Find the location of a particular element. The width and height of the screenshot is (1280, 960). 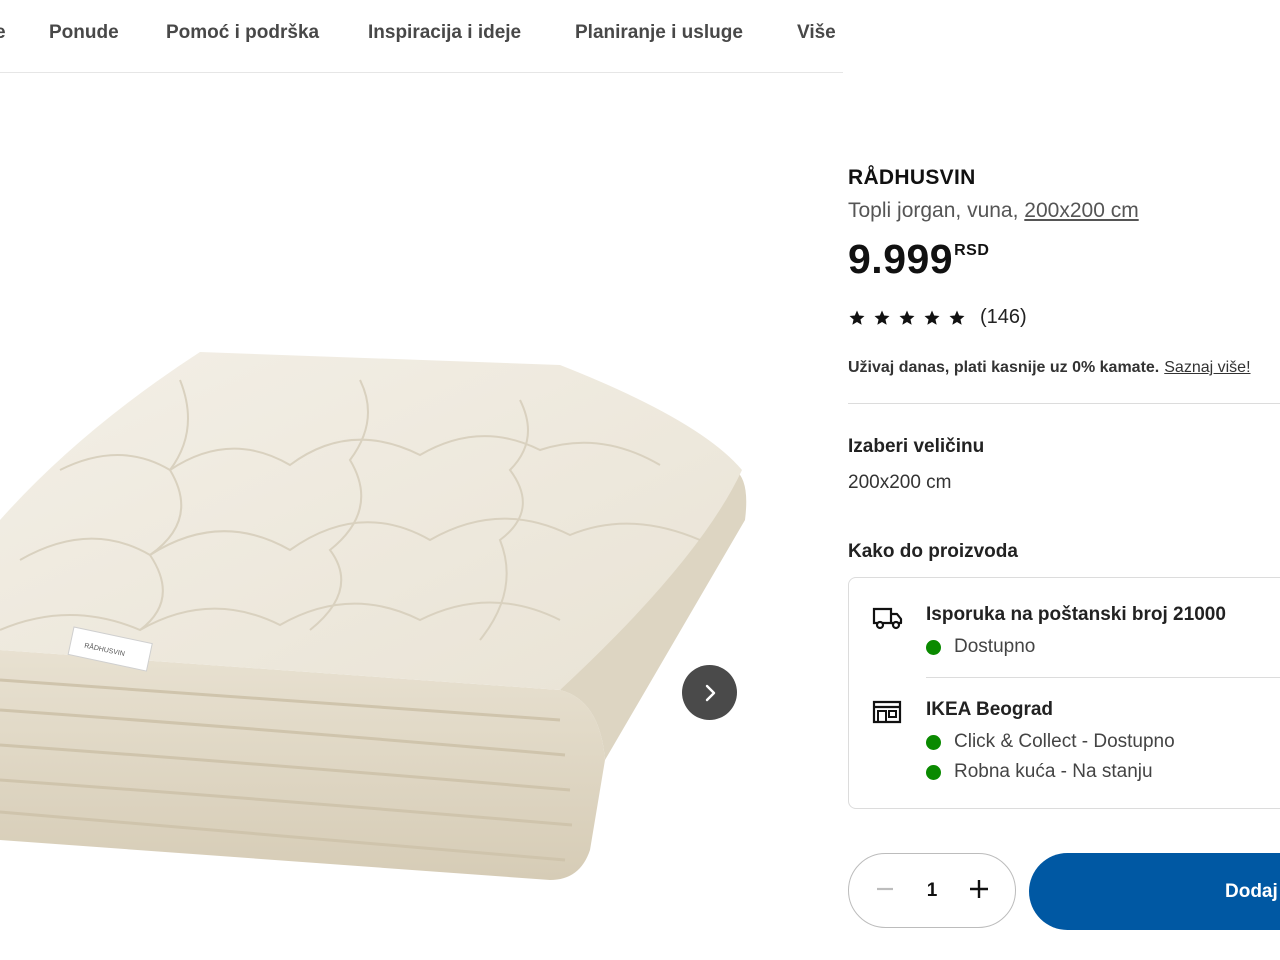

store-title: IKEA Beograd is located at coordinates (989, 710).